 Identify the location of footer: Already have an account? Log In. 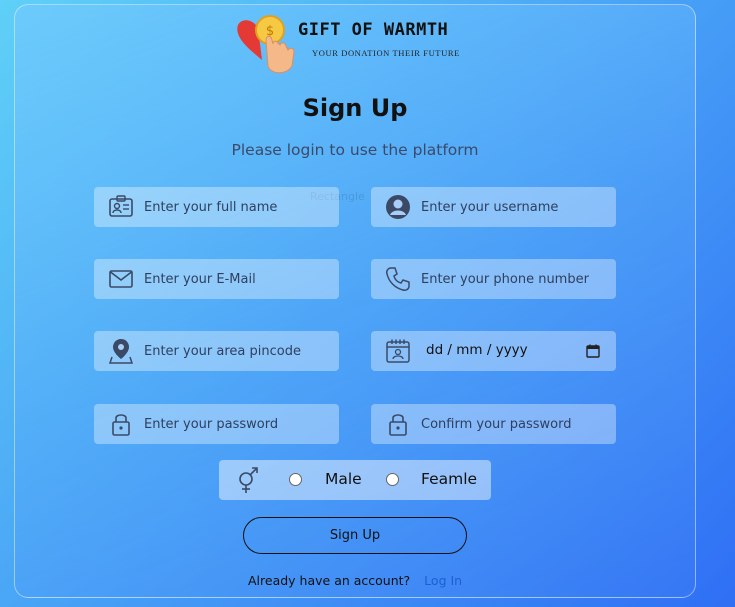
(355, 580).